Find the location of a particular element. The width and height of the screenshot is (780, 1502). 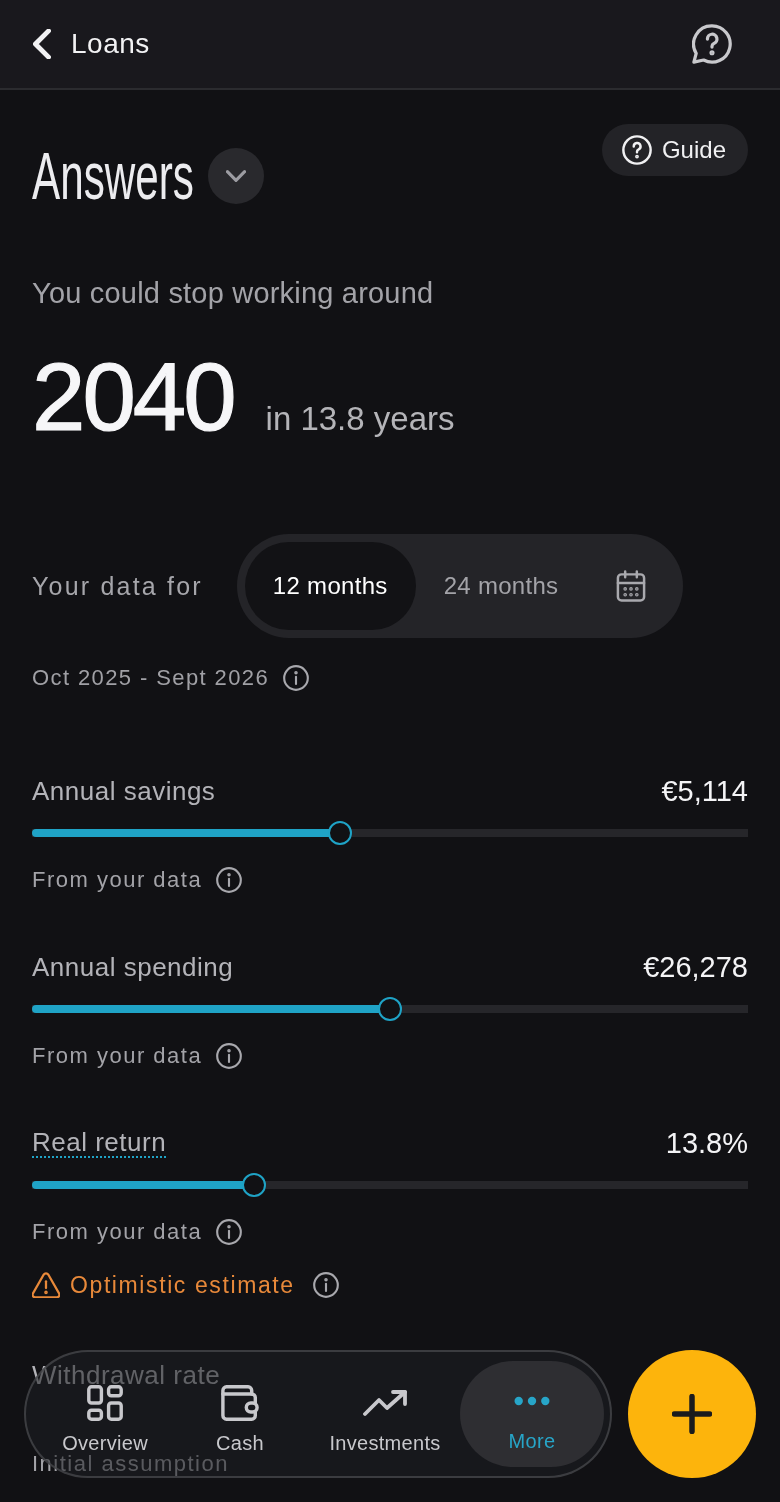

headline-intro: You could stop working around is located at coordinates (233, 293).